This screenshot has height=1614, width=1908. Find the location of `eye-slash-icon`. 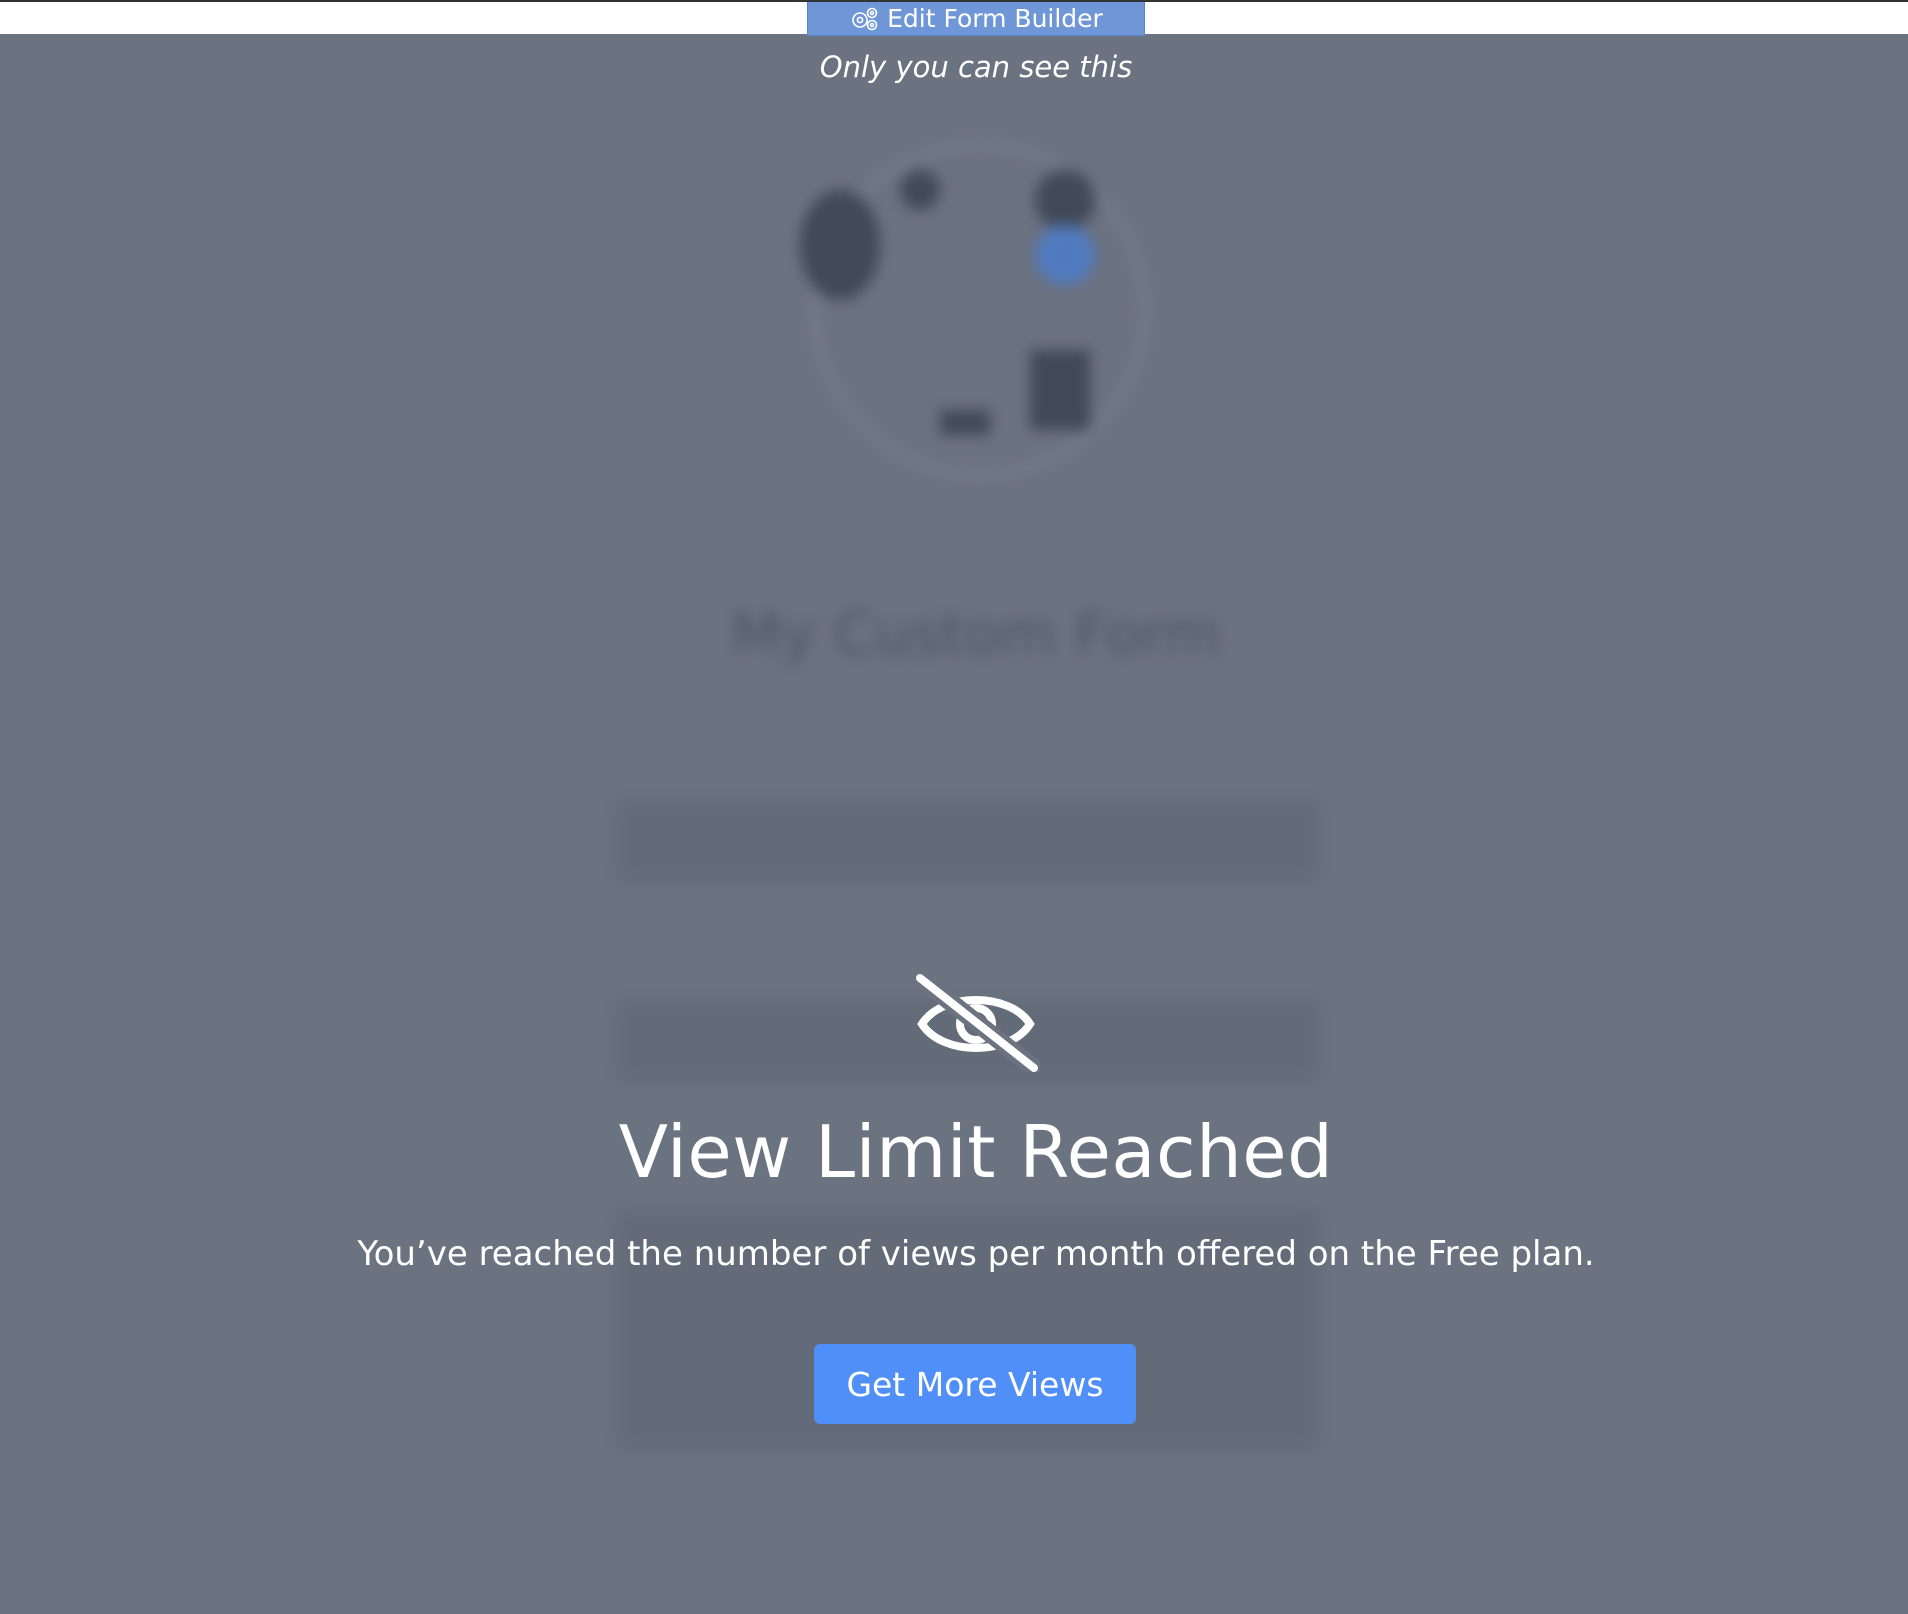

eye-slash-icon is located at coordinates (976, 1022).